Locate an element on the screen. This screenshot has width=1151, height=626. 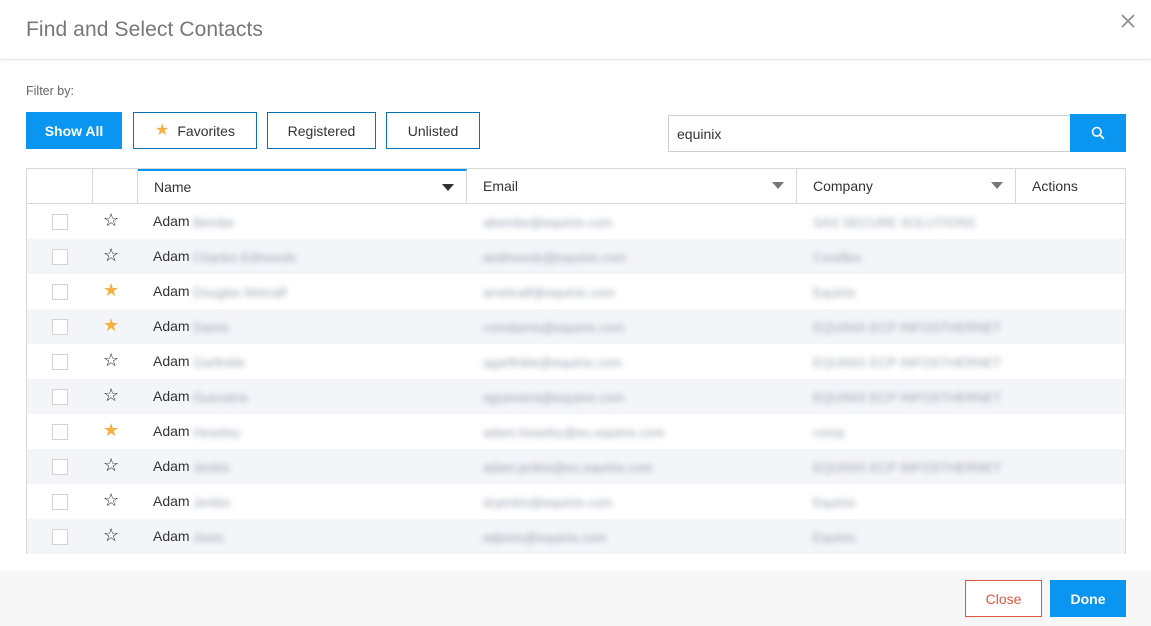
contact-last-name: Charles Edmonds is located at coordinates (245, 257).